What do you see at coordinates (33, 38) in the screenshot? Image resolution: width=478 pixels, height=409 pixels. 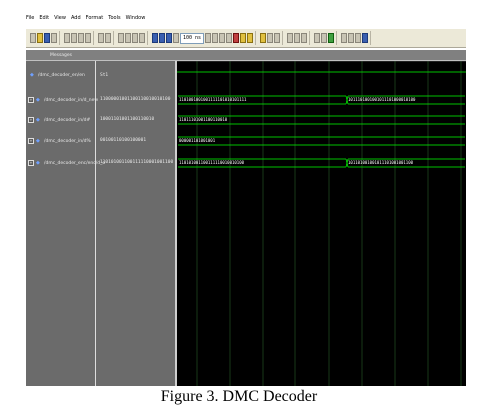 I see `new-file-icon` at bounding box center [33, 38].